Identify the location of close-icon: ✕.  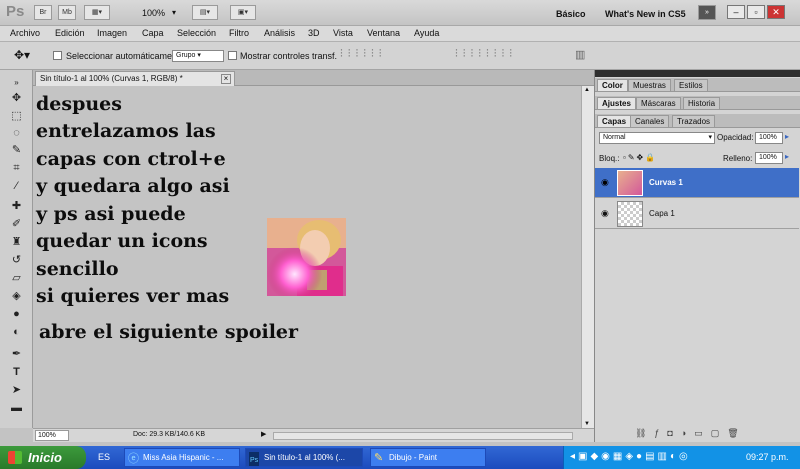
(776, 12).